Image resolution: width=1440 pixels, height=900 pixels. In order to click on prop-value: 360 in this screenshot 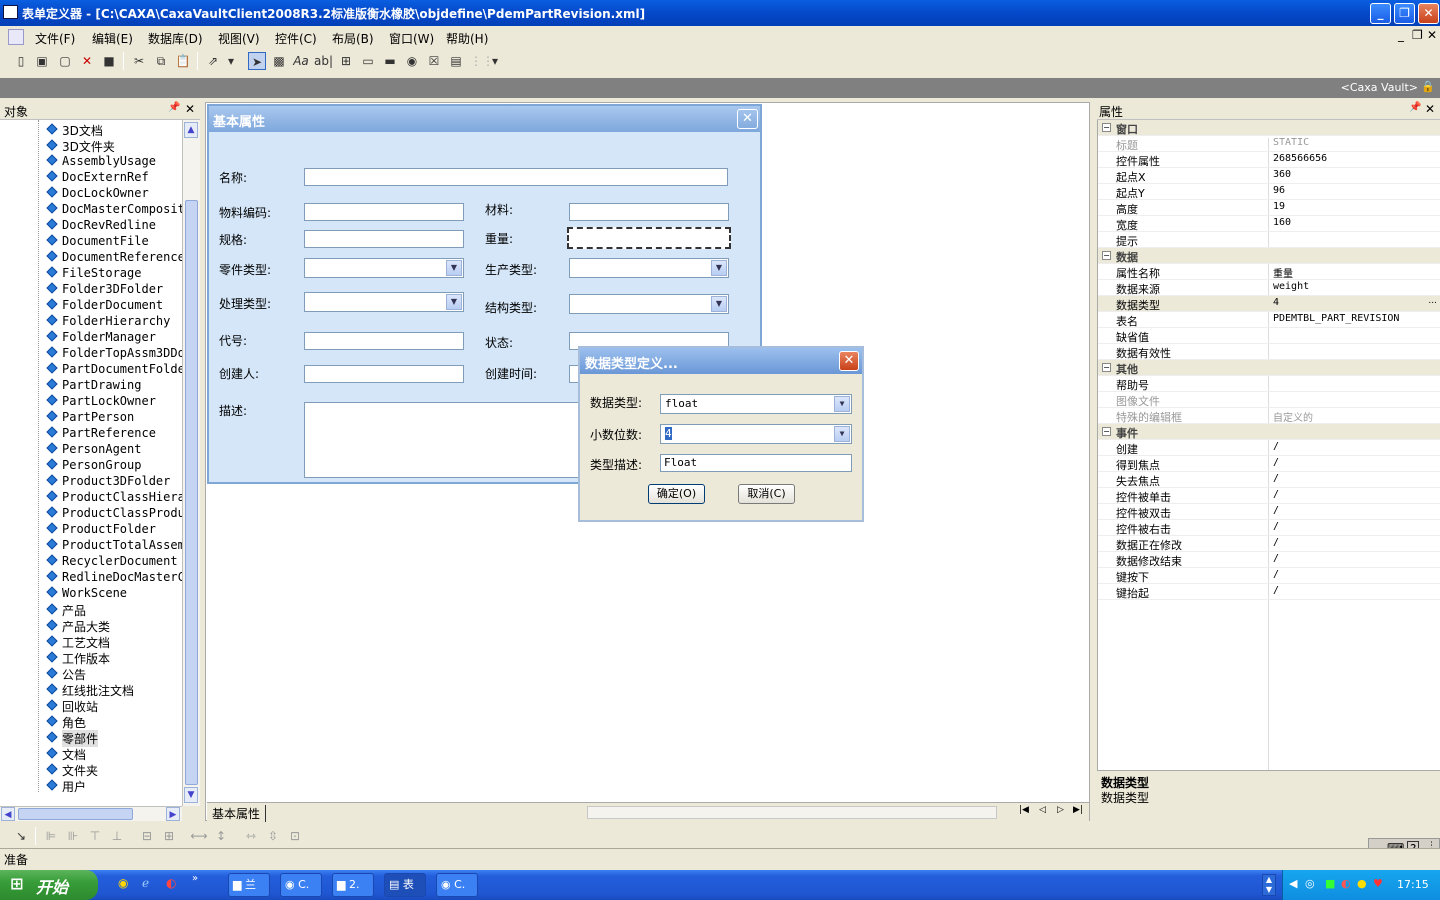, I will do `click(1282, 174)`.